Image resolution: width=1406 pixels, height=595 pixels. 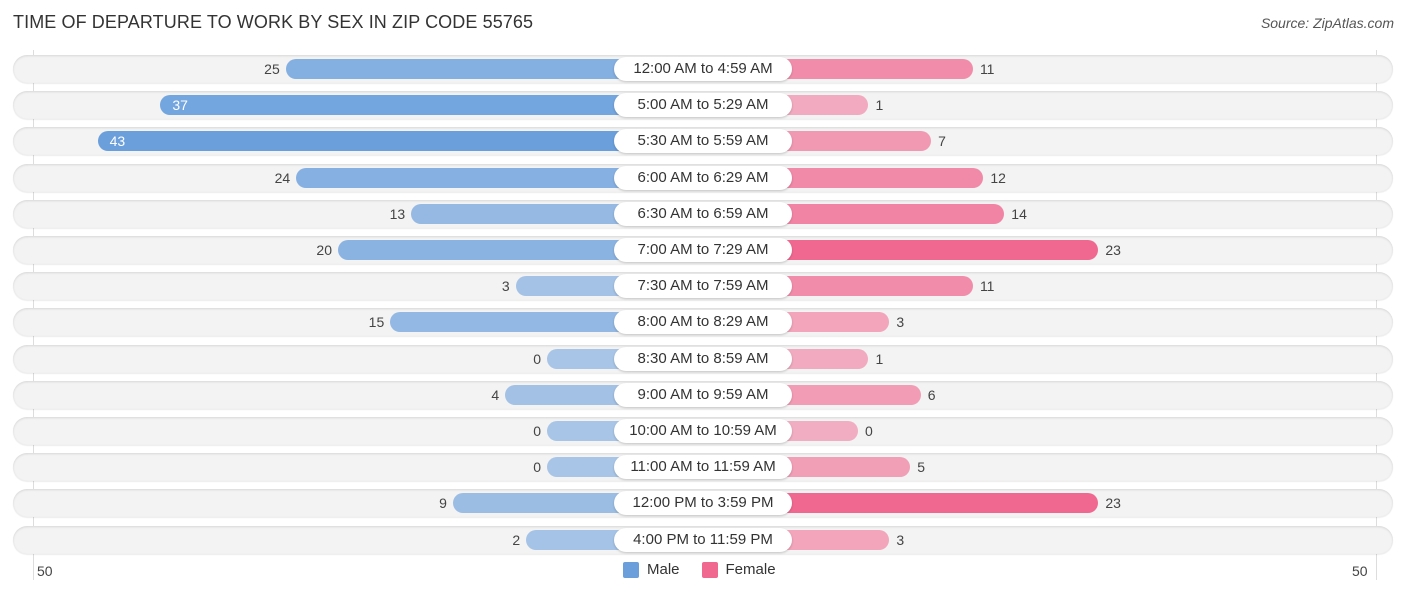 I want to click on male-value-label: 43, so click(x=117, y=141).